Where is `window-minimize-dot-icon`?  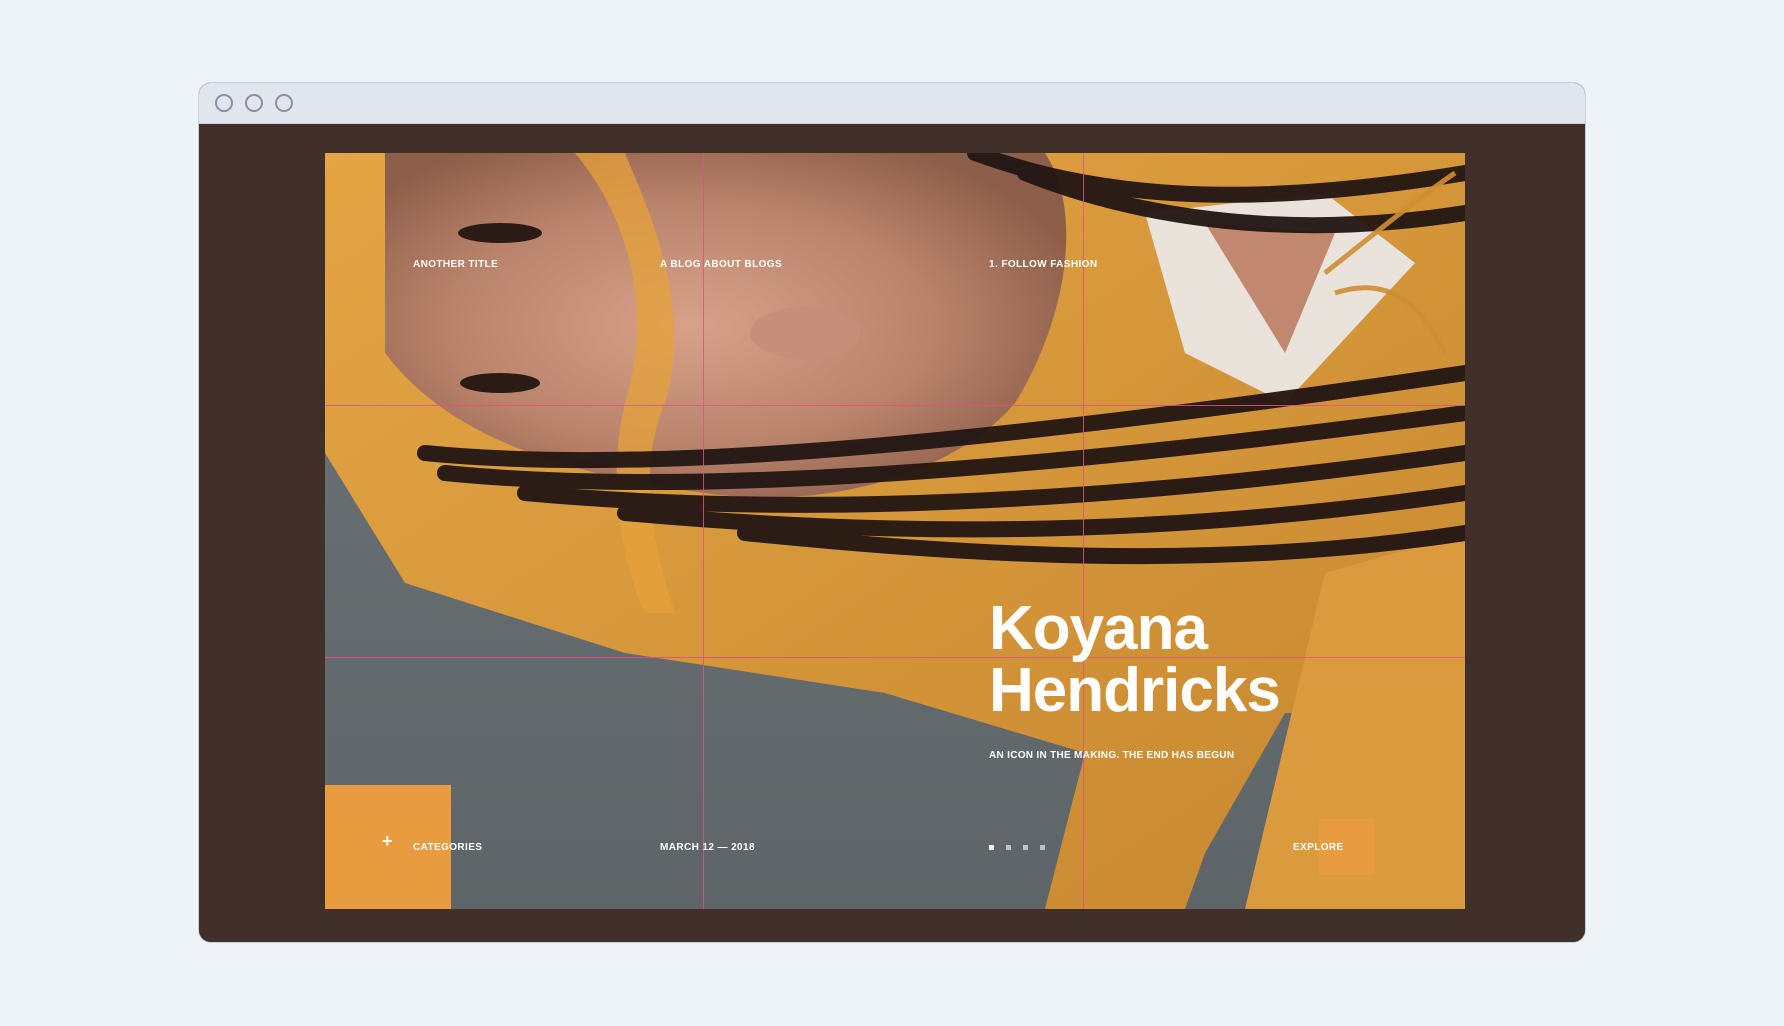 window-minimize-dot-icon is located at coordinates (254, 103).